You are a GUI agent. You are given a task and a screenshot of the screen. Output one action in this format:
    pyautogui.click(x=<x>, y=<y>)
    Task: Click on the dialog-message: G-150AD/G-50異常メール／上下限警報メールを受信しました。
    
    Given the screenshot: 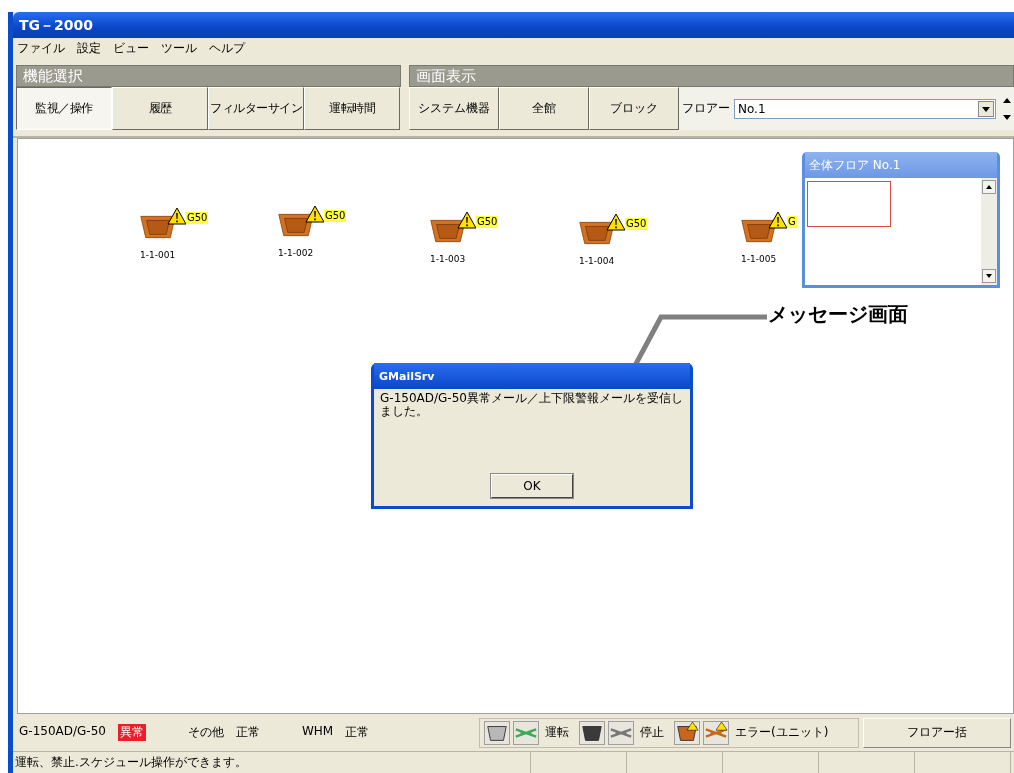 What is the action you would take?
    pyautogui.click(x=532, y=406)
    